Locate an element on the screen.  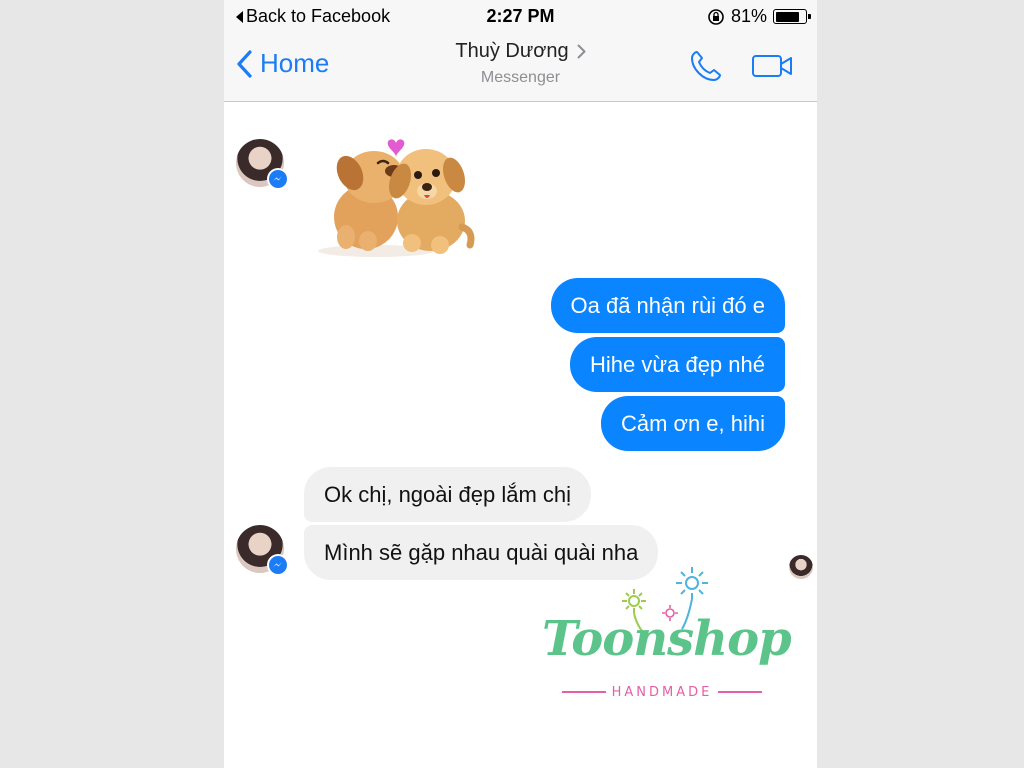
rotation-lock-icon is located at coordinates (716, 16).